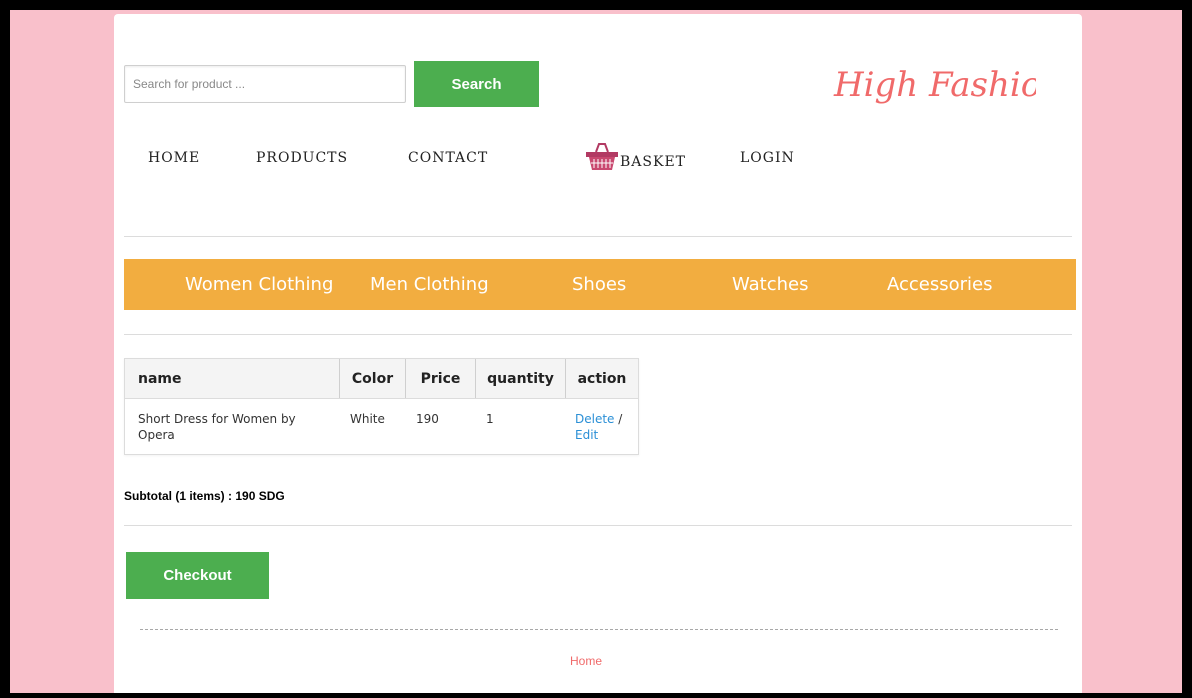 Image resolution: width=1192 pixels, height=698 pixels. I want to click on column-header-quantity: quantity, so click(521, 378).